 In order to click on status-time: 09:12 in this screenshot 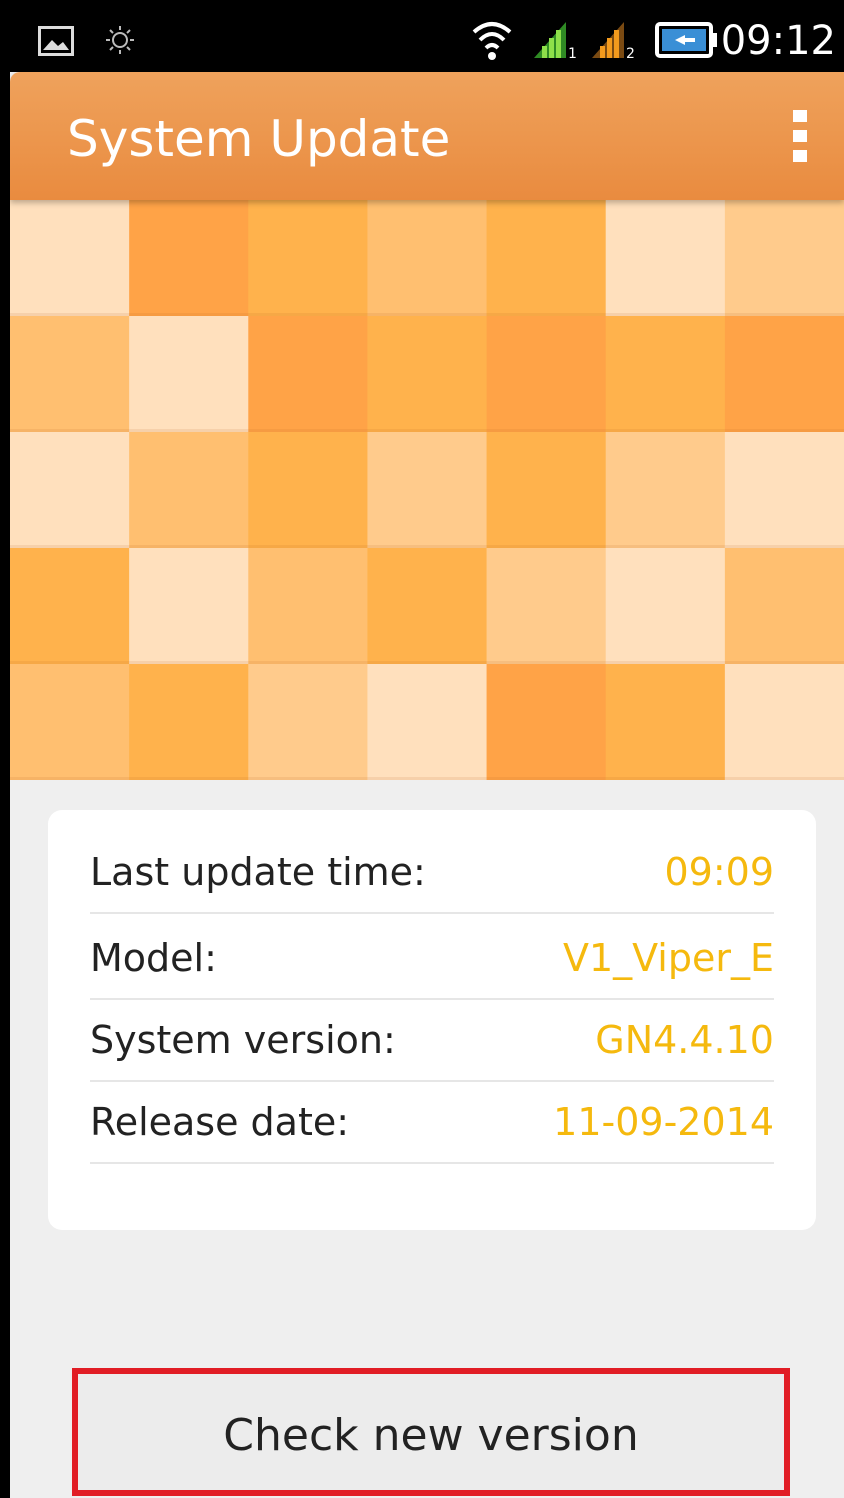, I will do `click(778, 41)`.